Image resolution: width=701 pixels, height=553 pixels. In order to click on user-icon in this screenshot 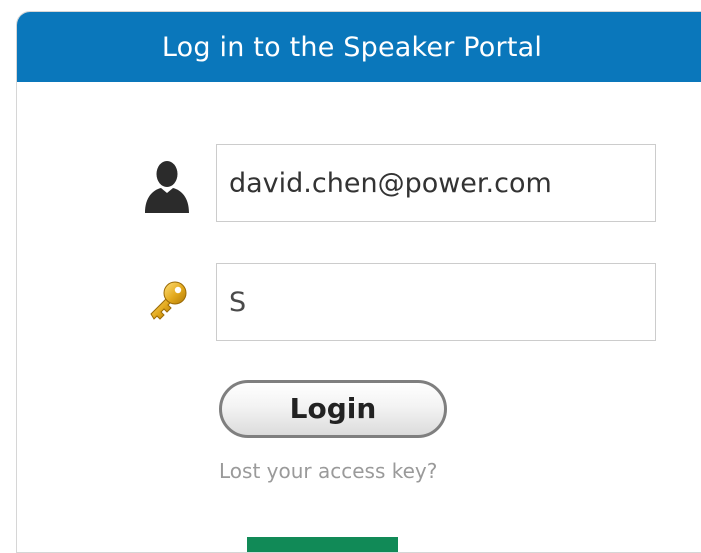, I will do `click(167, 187)`.